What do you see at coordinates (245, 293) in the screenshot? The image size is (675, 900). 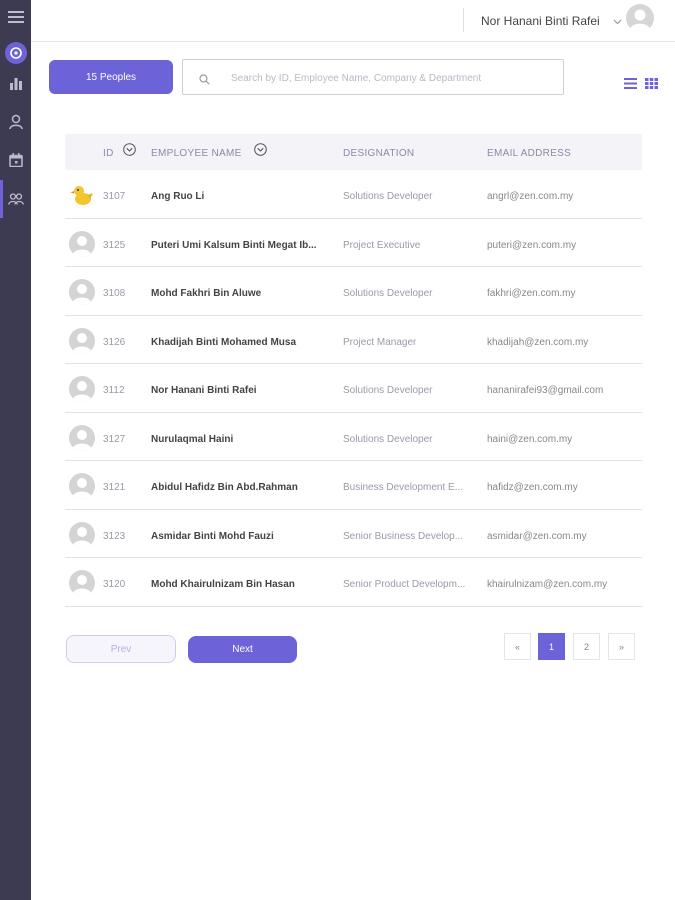 I see `cell-employee-name: Mohd Fakhri Bin Aluwe` at bounding box center [245, 293].